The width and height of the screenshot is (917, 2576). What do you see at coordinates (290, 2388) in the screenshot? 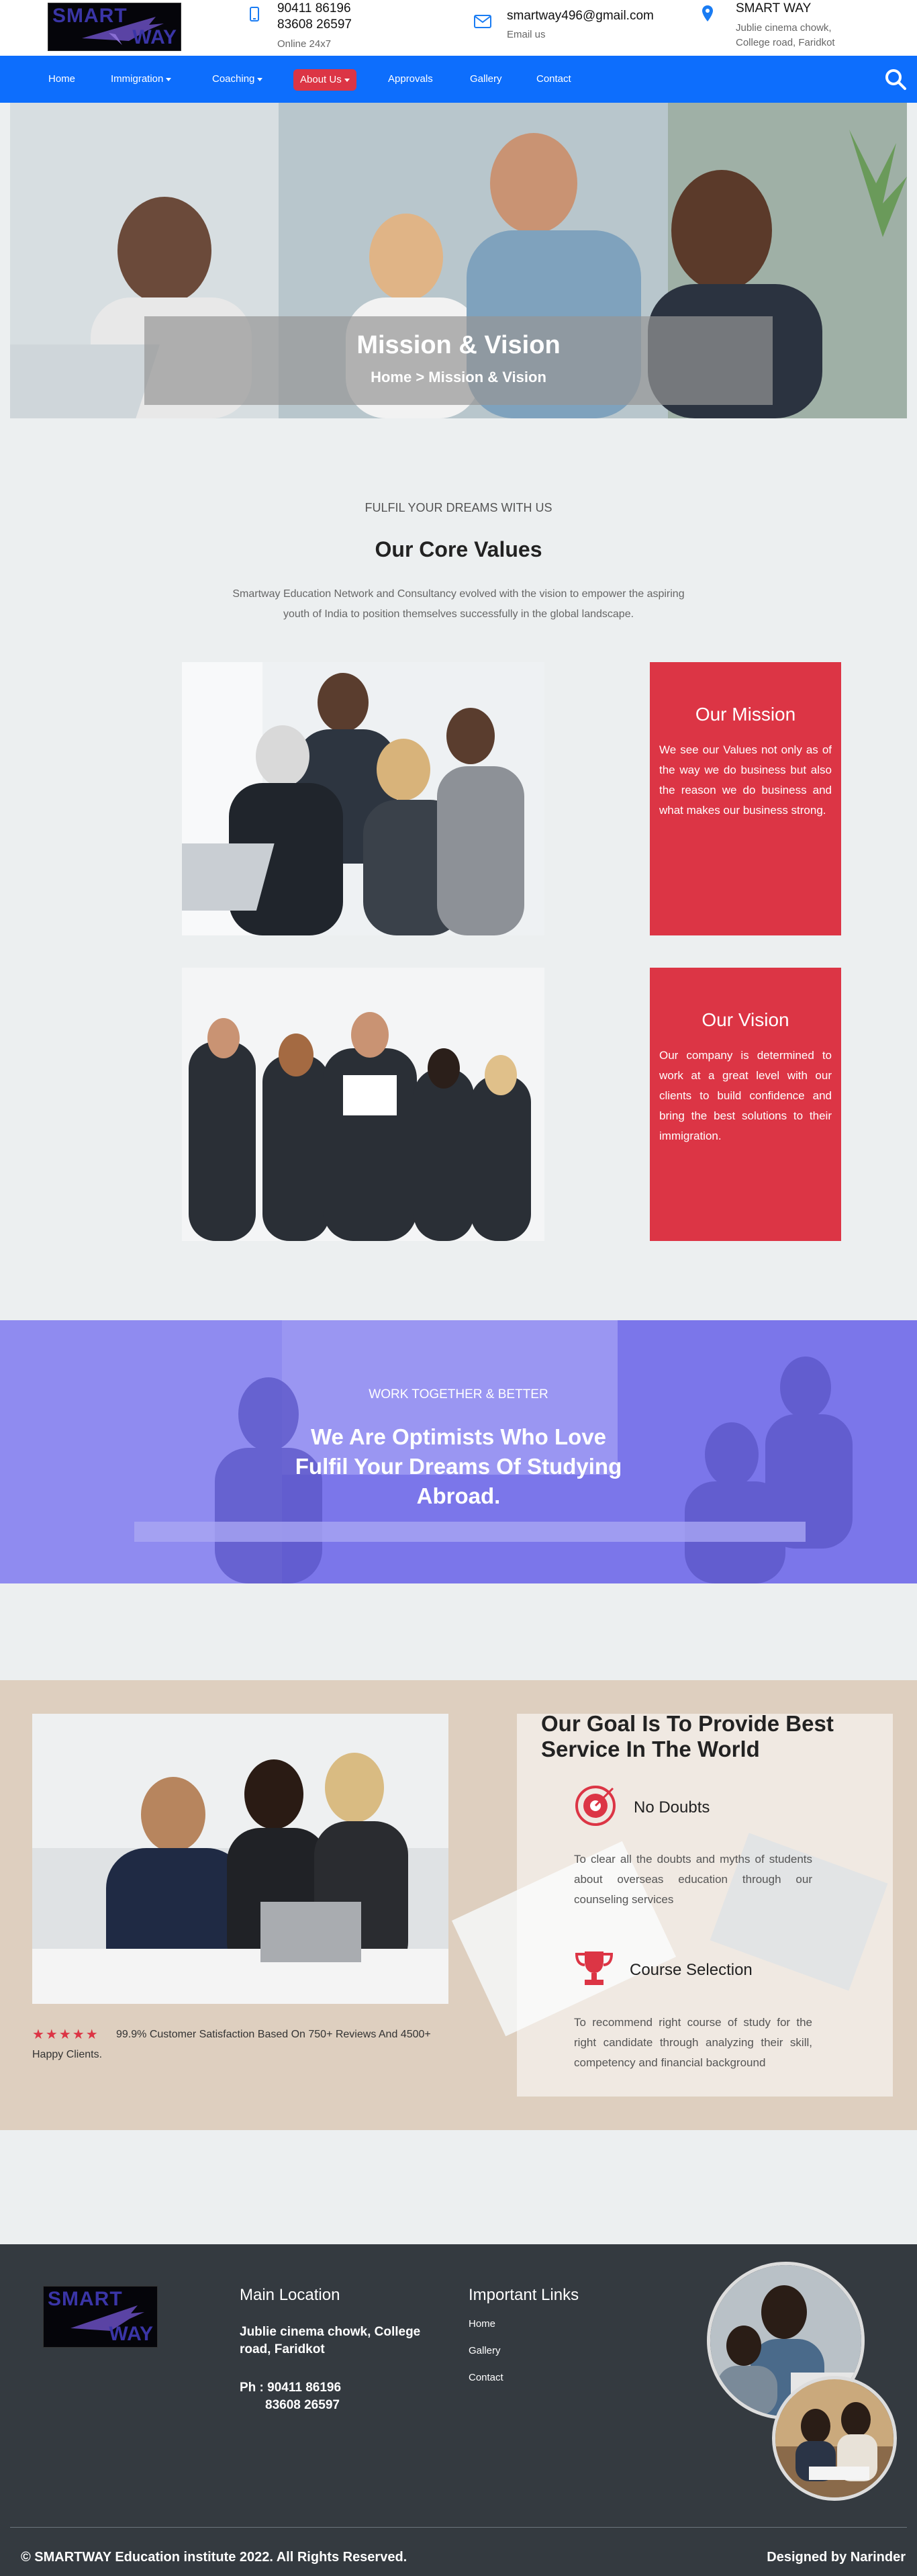
I see `footer-phone-1: Ph : 90411 86196` at bounding box center [290, 2388].